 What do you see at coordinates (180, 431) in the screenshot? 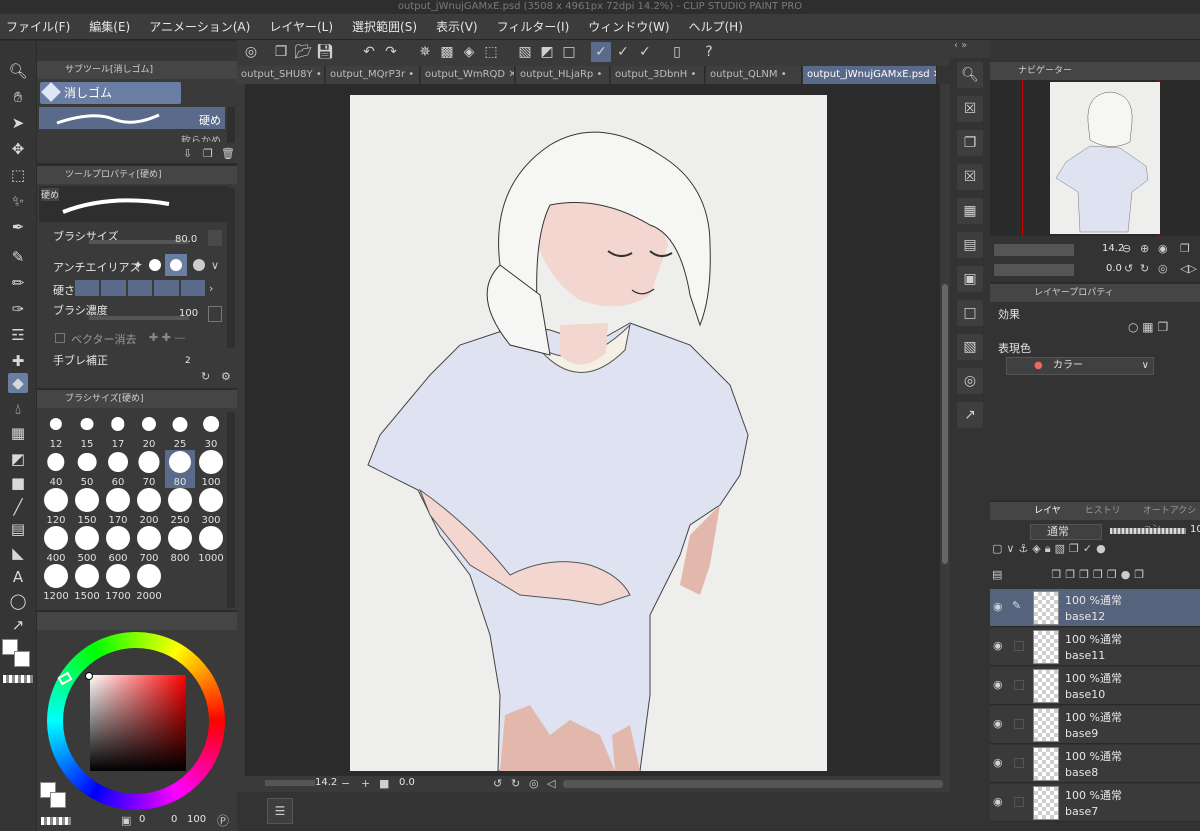
I see `brush-size-preset: 25` at bounding box center [180, 431].